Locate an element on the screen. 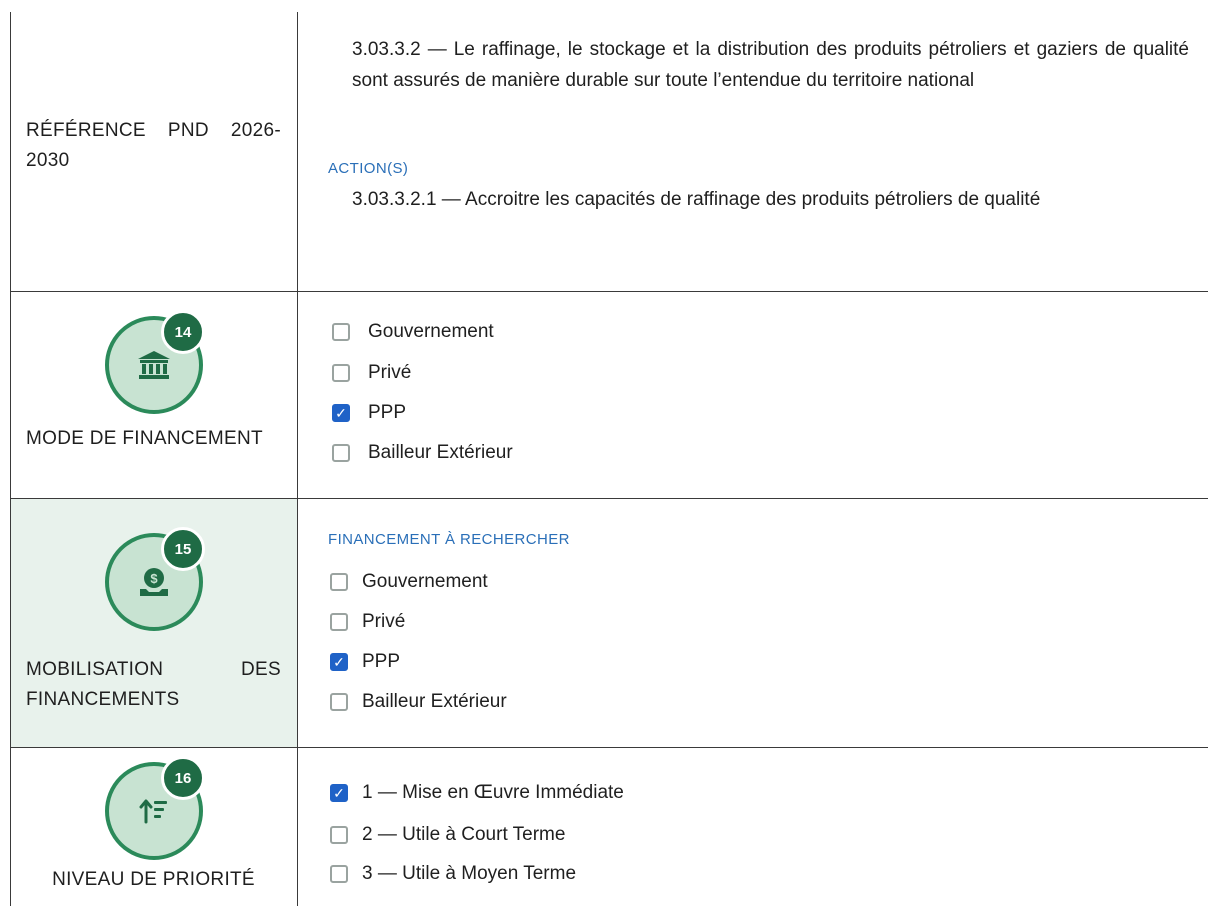 The image size is (1208, 906). mob-option-bailleur: Bailleur Extérieur is located at coordinates (418, 702).